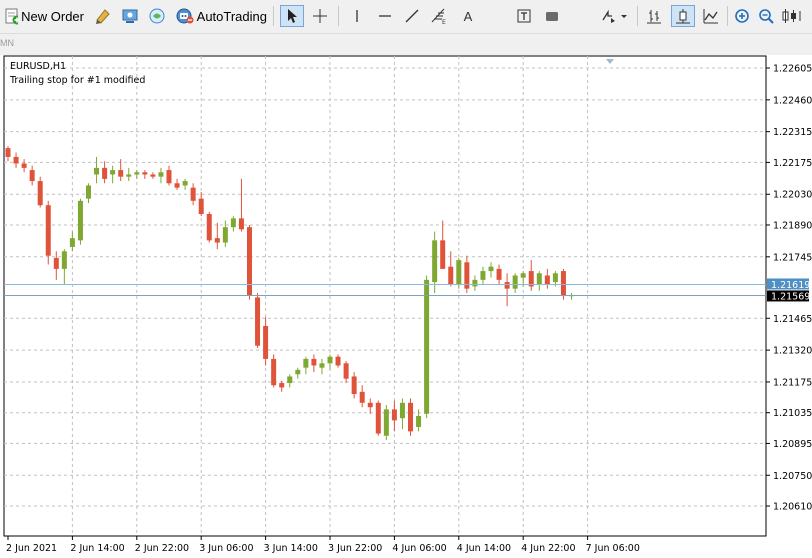 This screenshot has height=558, width=812. I want to click on chart-shift-button, so click(794, 16).